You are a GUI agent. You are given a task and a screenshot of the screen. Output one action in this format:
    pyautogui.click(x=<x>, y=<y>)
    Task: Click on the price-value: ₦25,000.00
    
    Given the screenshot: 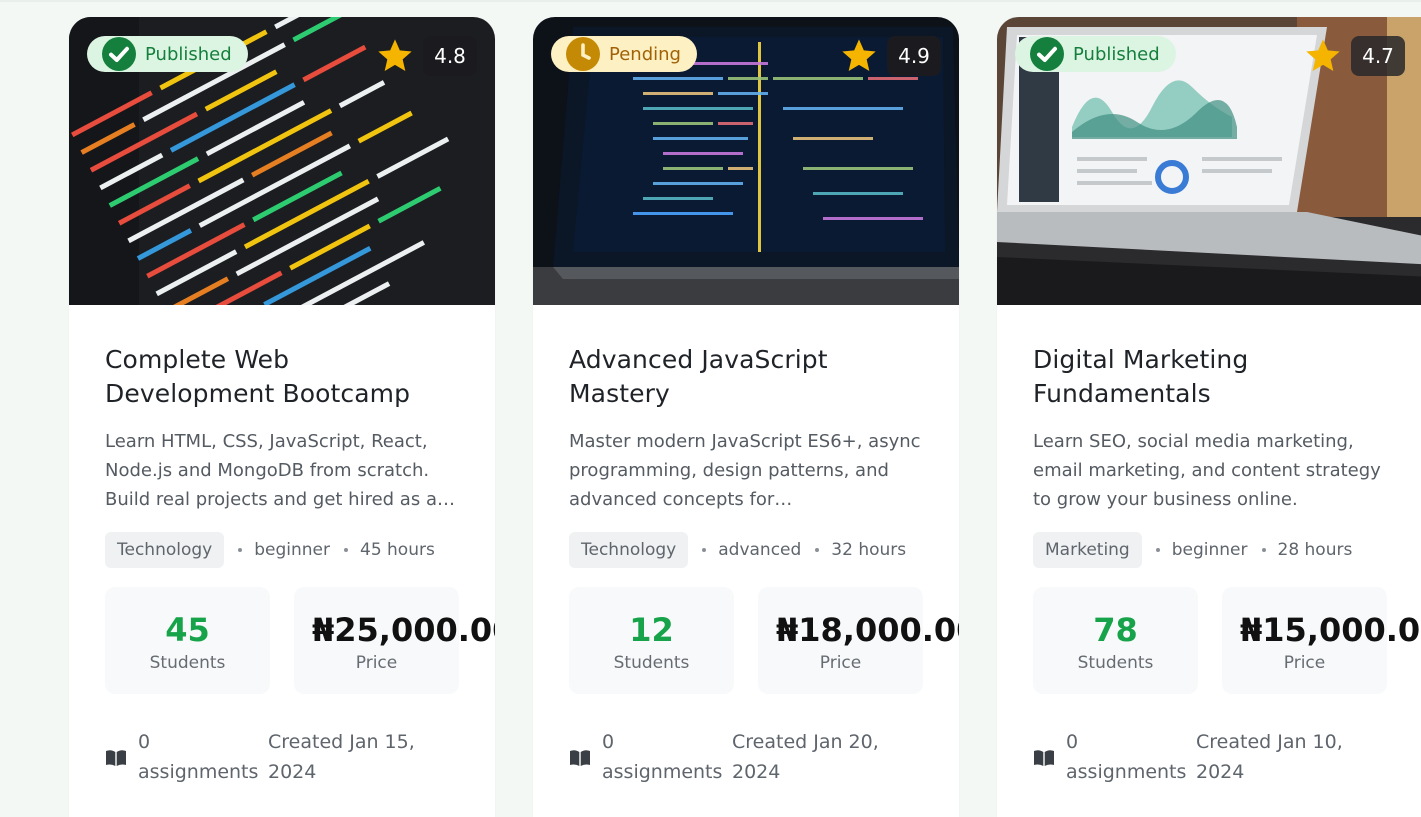 What is the action you would take?
    pyautogui.click(x=403, y=630)
    